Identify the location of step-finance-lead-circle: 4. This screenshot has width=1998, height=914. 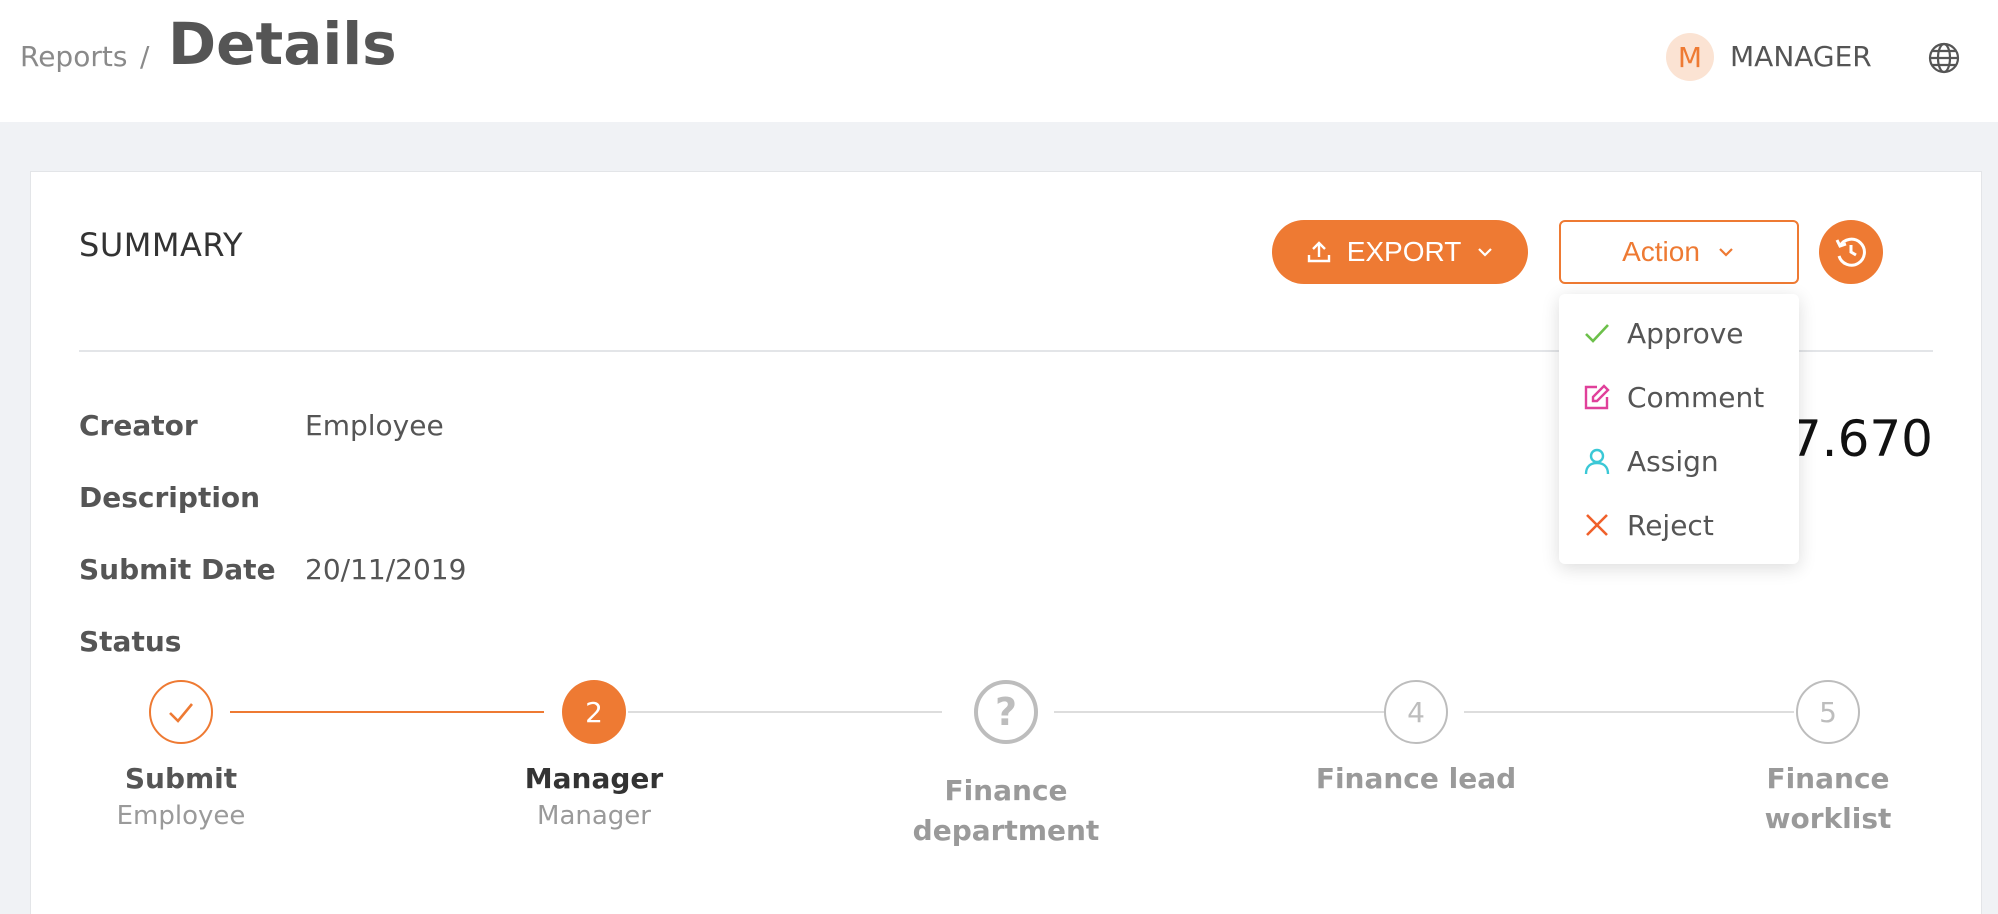
(1416, 712).